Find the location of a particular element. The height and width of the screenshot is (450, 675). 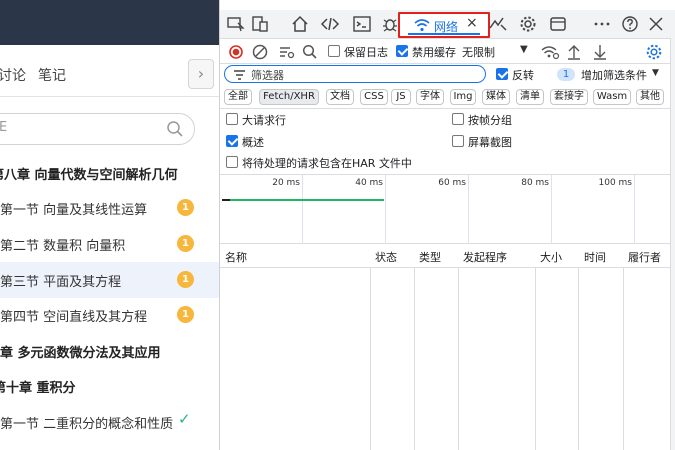

type-filter-doc: 文档 is located at coordinates (340, 97).